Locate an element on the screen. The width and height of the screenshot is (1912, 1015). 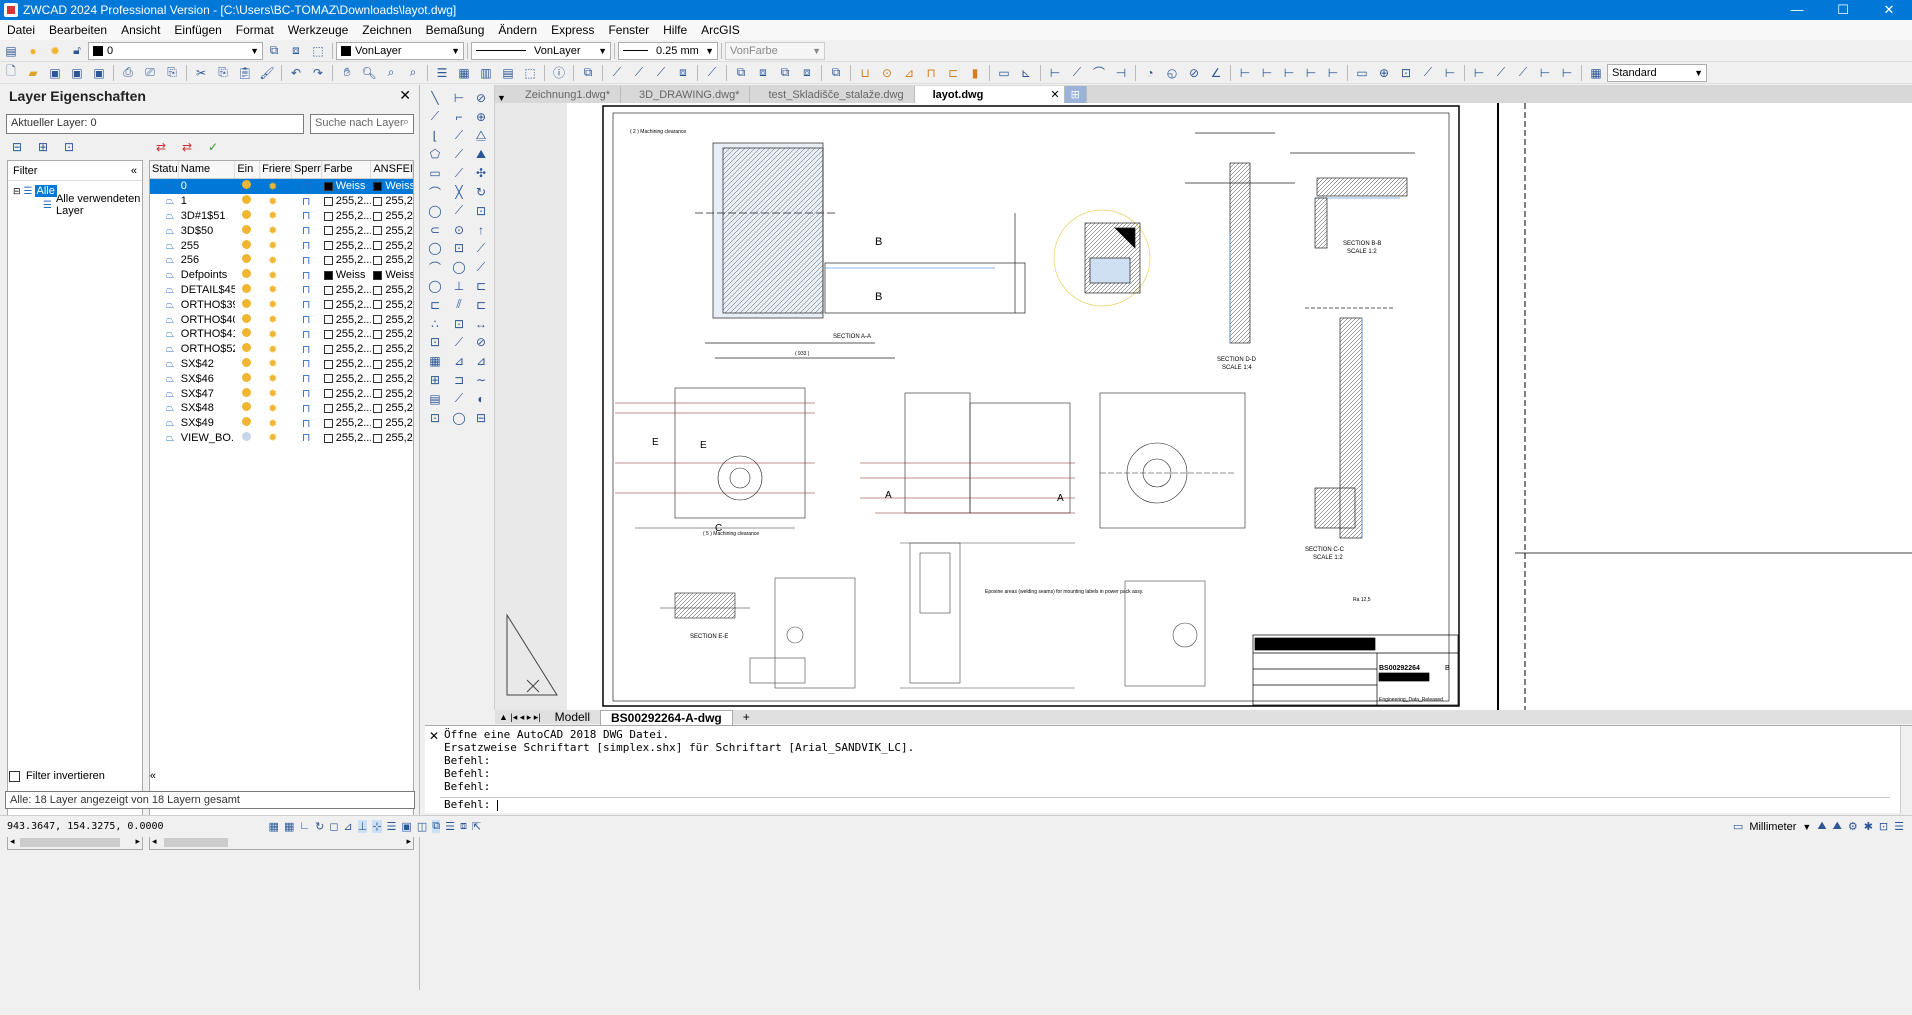
zoom-window-icon: ⌕ is located at coordinates (391, 73).